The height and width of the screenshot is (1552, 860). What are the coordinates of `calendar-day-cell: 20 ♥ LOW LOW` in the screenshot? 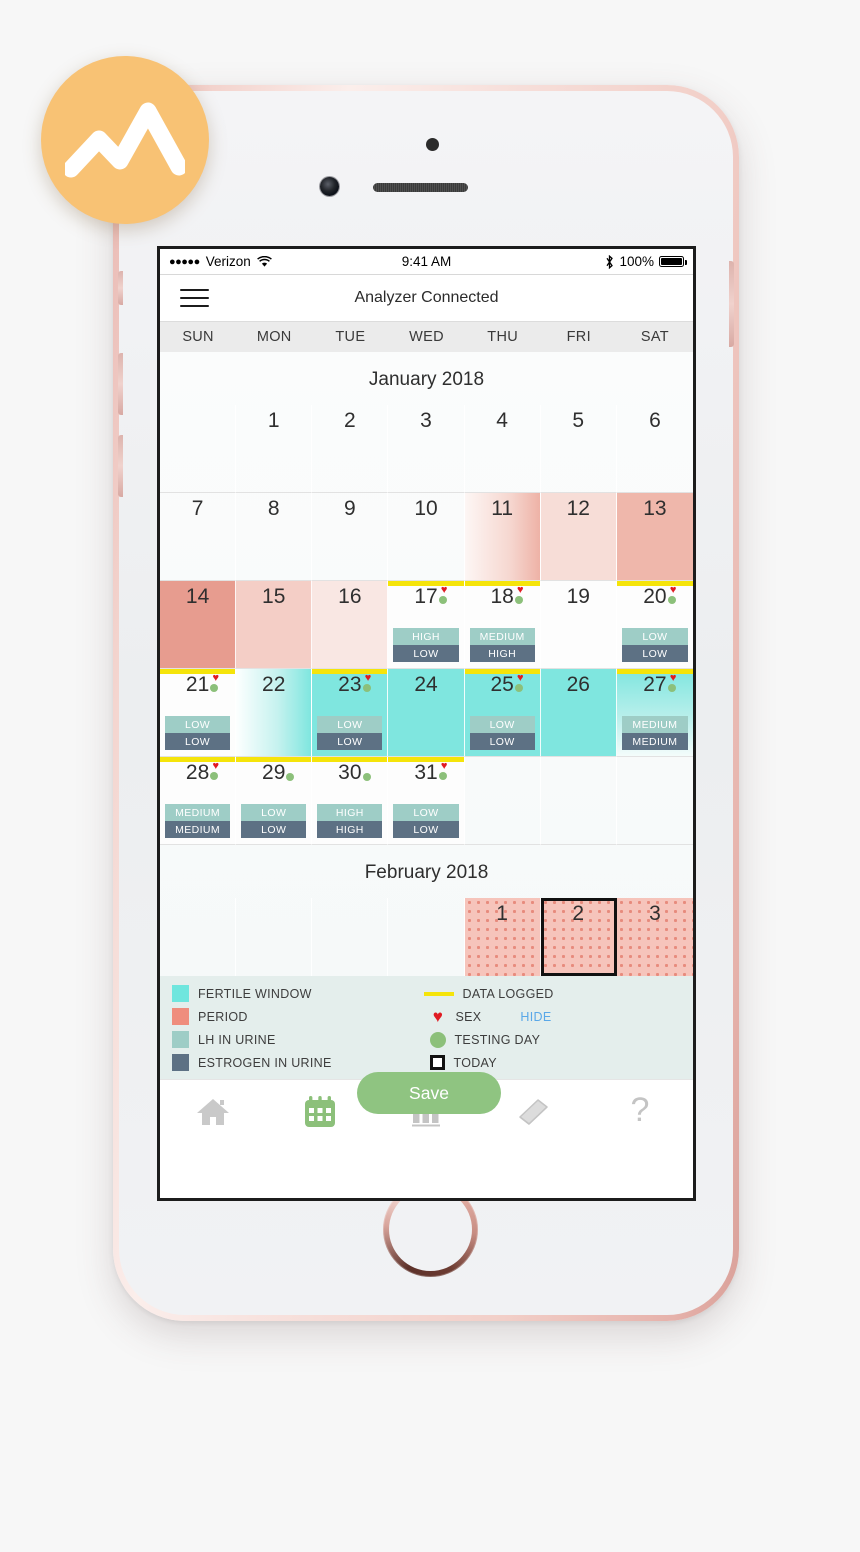 It's located at (654, 625).